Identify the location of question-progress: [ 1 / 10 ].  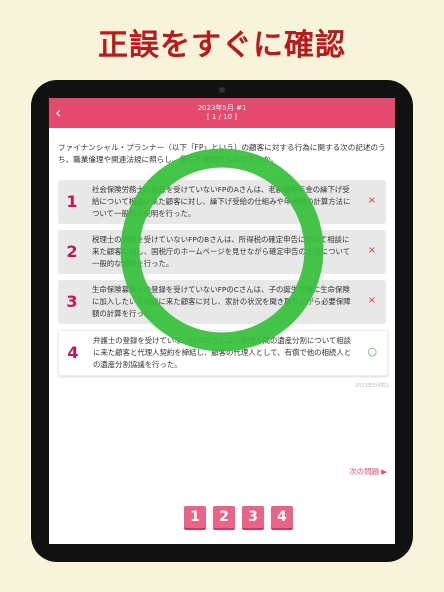
(222, 117).